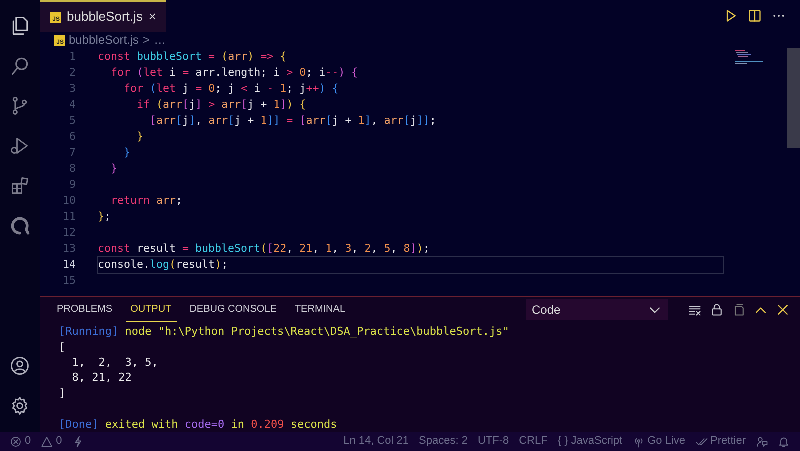  I want to click on output-line: [Running] node "h:\Python Projects\React\DSA_Practice\bubbleSort.js", so click(284, 332).